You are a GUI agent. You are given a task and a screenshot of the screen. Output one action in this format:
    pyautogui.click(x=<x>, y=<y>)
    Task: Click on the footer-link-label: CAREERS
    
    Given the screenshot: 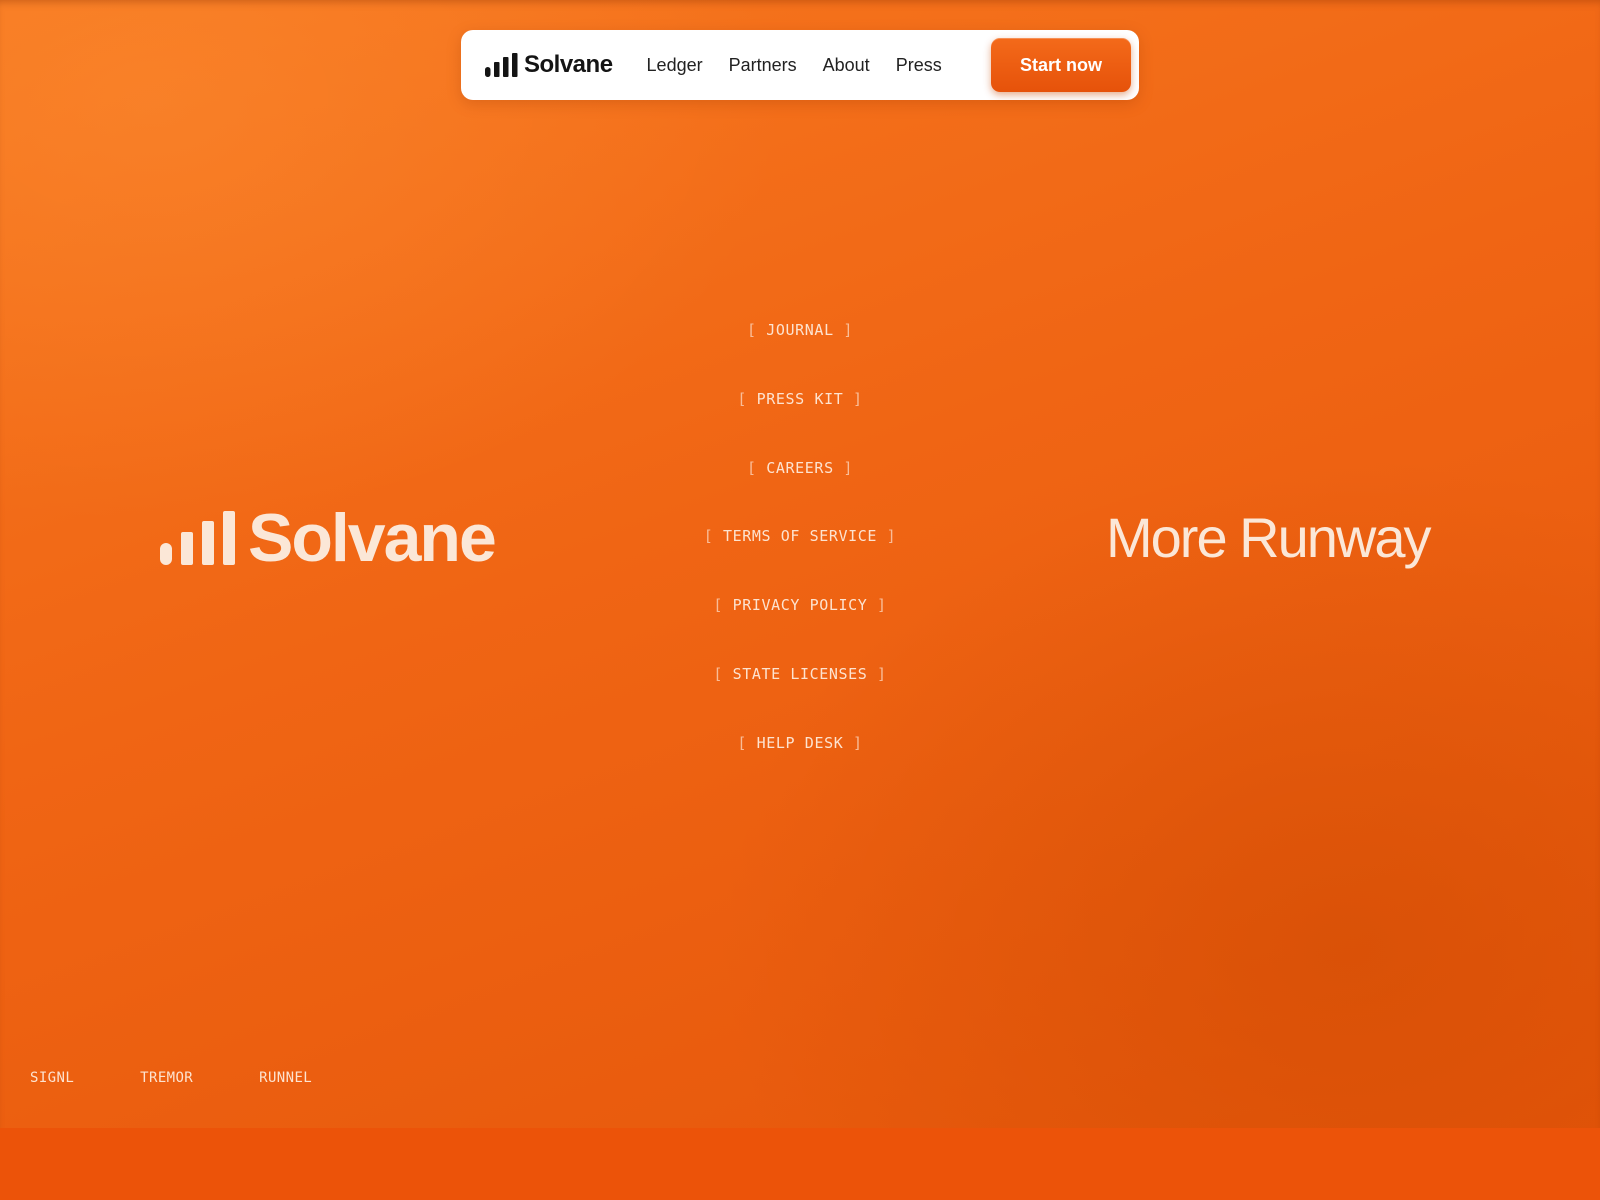 What is the action you would take?
    pyautogui.click(x=800, y=467)
    